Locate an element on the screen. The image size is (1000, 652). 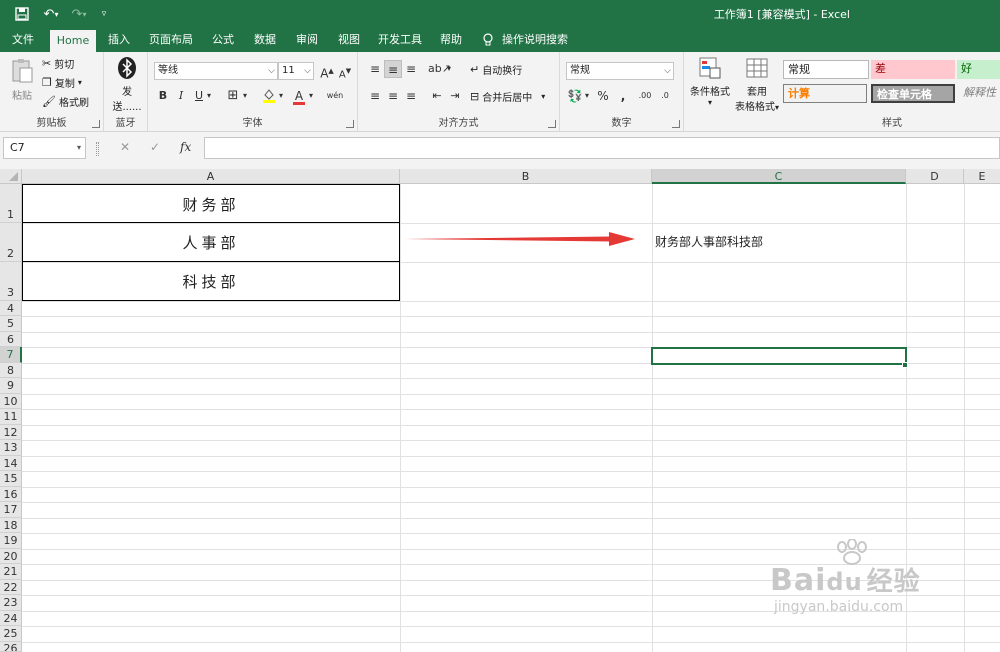
style-explanatory: 解释性 is located at coordinates (979, 93).